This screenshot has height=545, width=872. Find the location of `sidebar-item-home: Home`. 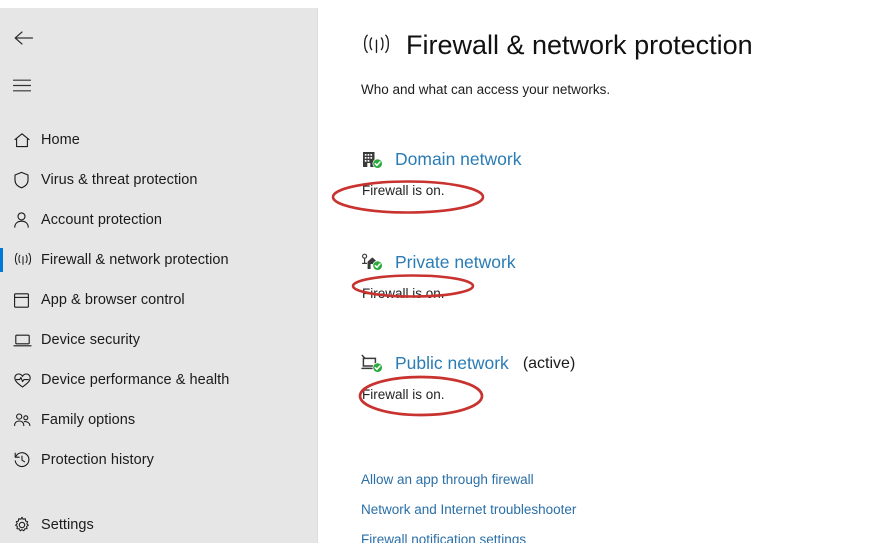

sidebar-item-home: Home is located at coordinates (158, 140).